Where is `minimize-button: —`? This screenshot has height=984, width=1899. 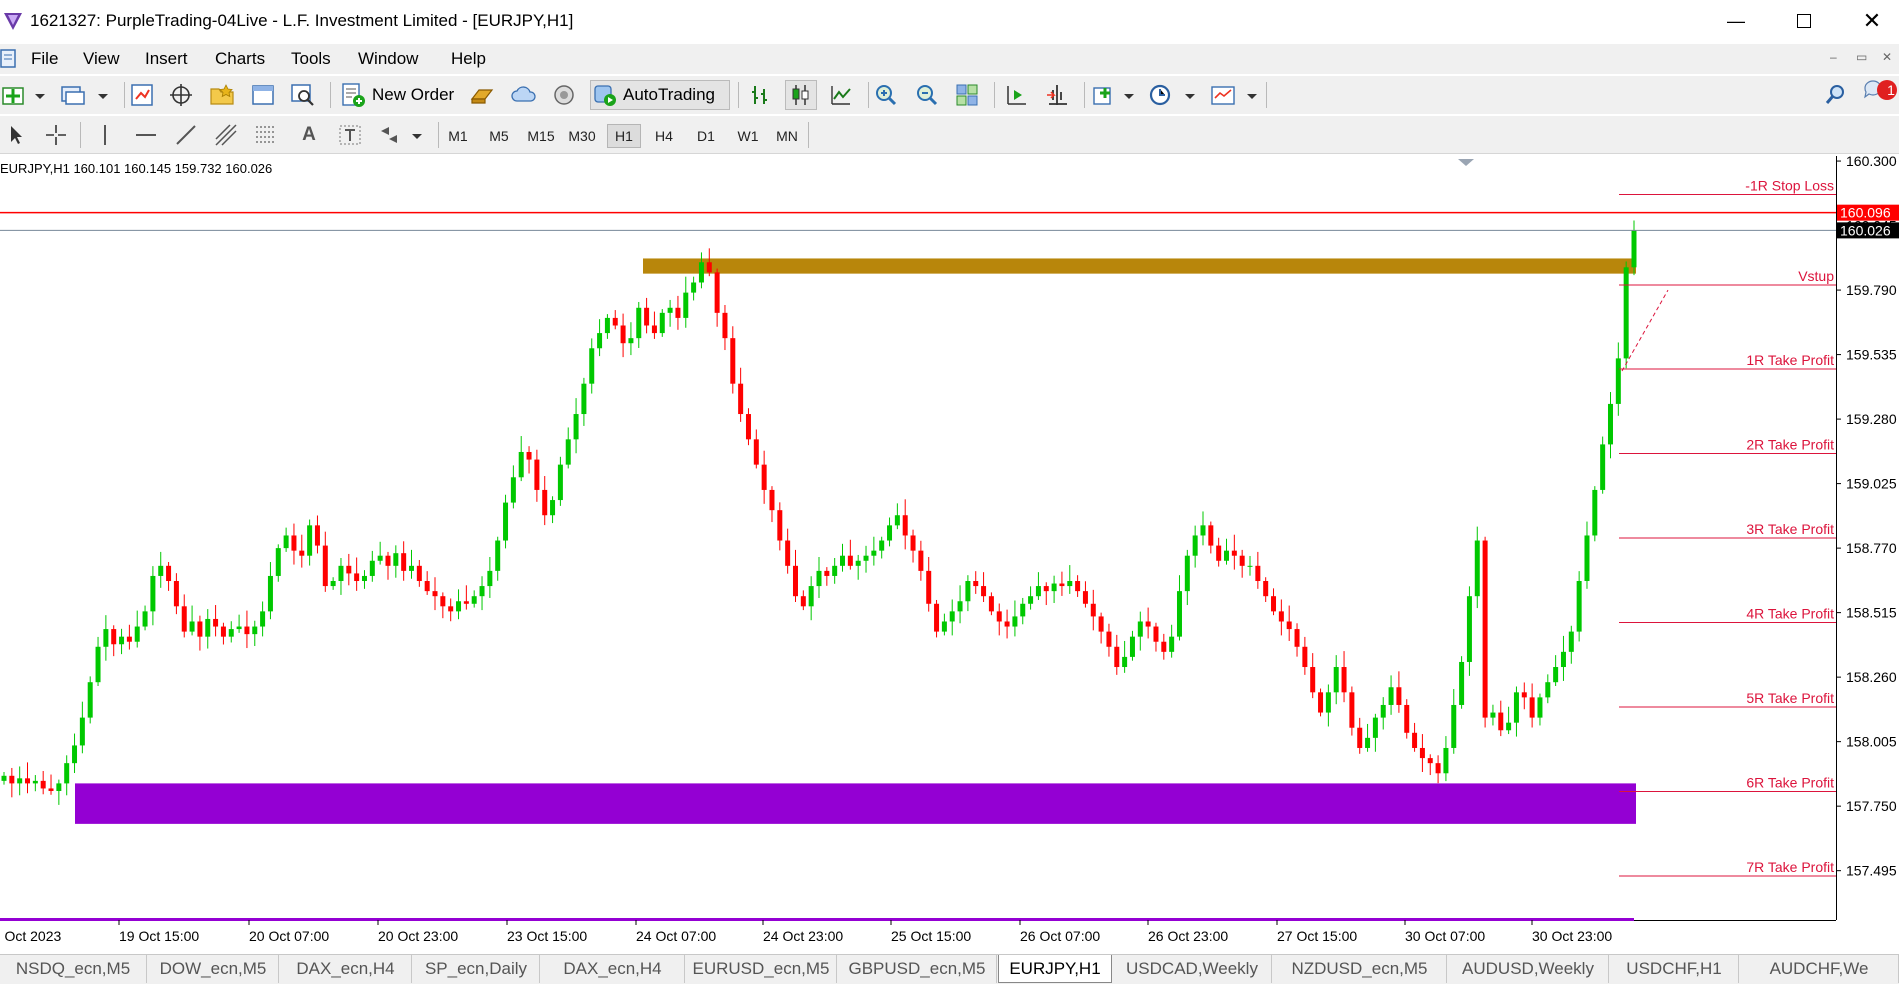
minimize-button: — is located at coordinates (1736, 21).